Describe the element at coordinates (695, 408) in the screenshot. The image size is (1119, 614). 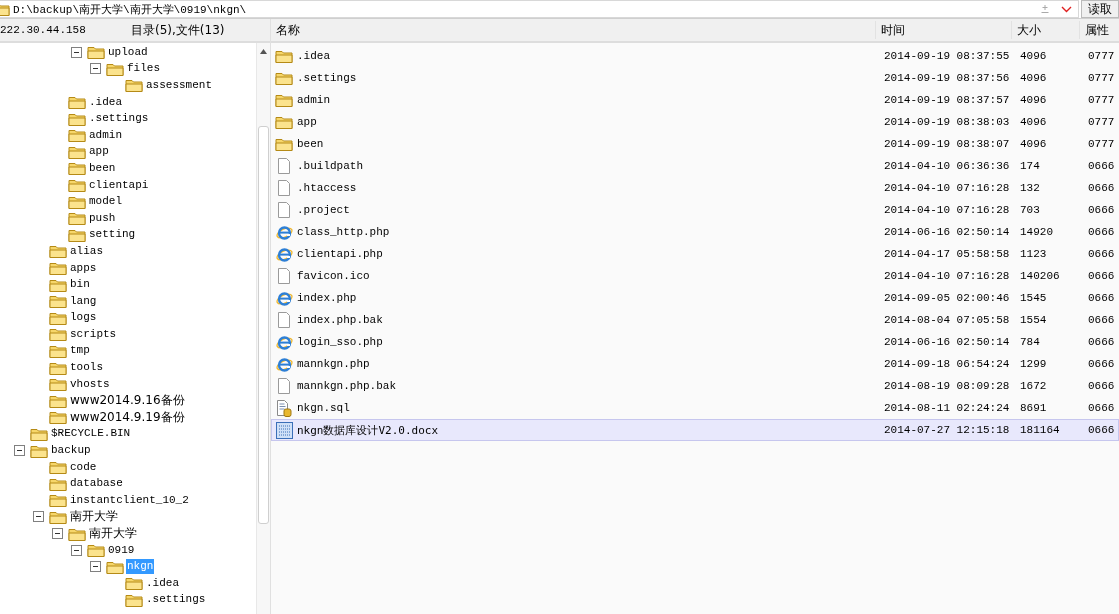
I see `file-row: nkgn.sql 2014-08-11 02:24:24 8691 0666` at that location.